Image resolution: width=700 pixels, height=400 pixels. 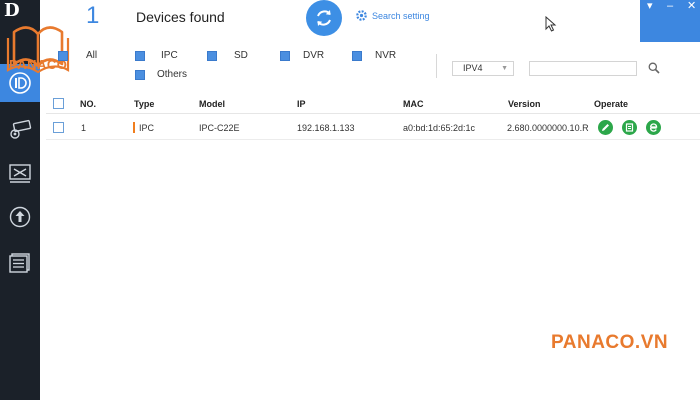 I want to click on dashboard-icon, so click(x=20, y=83).